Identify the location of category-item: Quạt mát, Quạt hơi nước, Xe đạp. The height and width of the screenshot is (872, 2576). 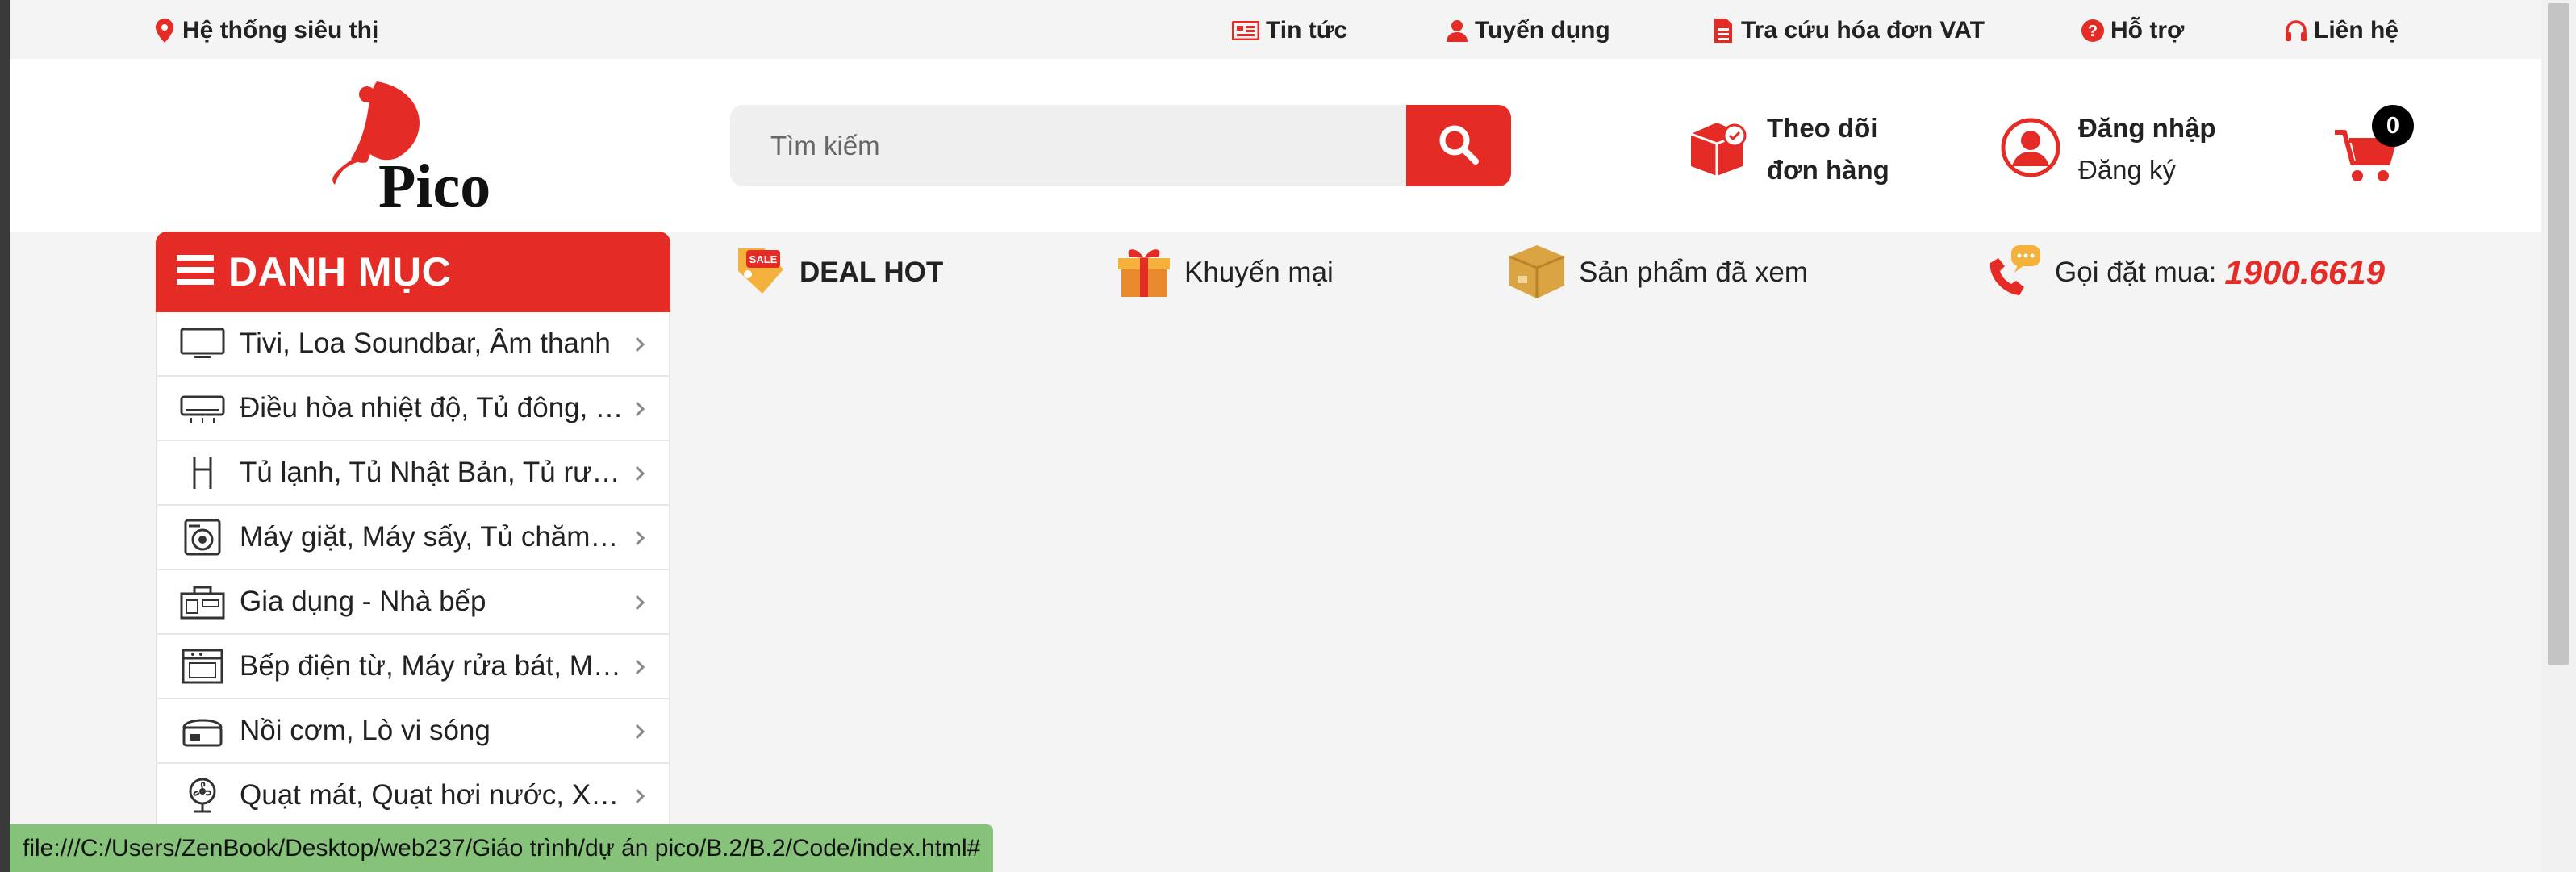
(413, 796).